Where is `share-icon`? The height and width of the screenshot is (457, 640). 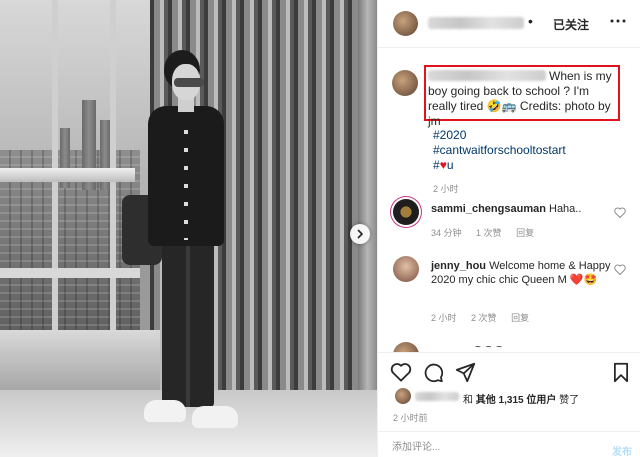
share-icon is located at coordinates (465, 372).